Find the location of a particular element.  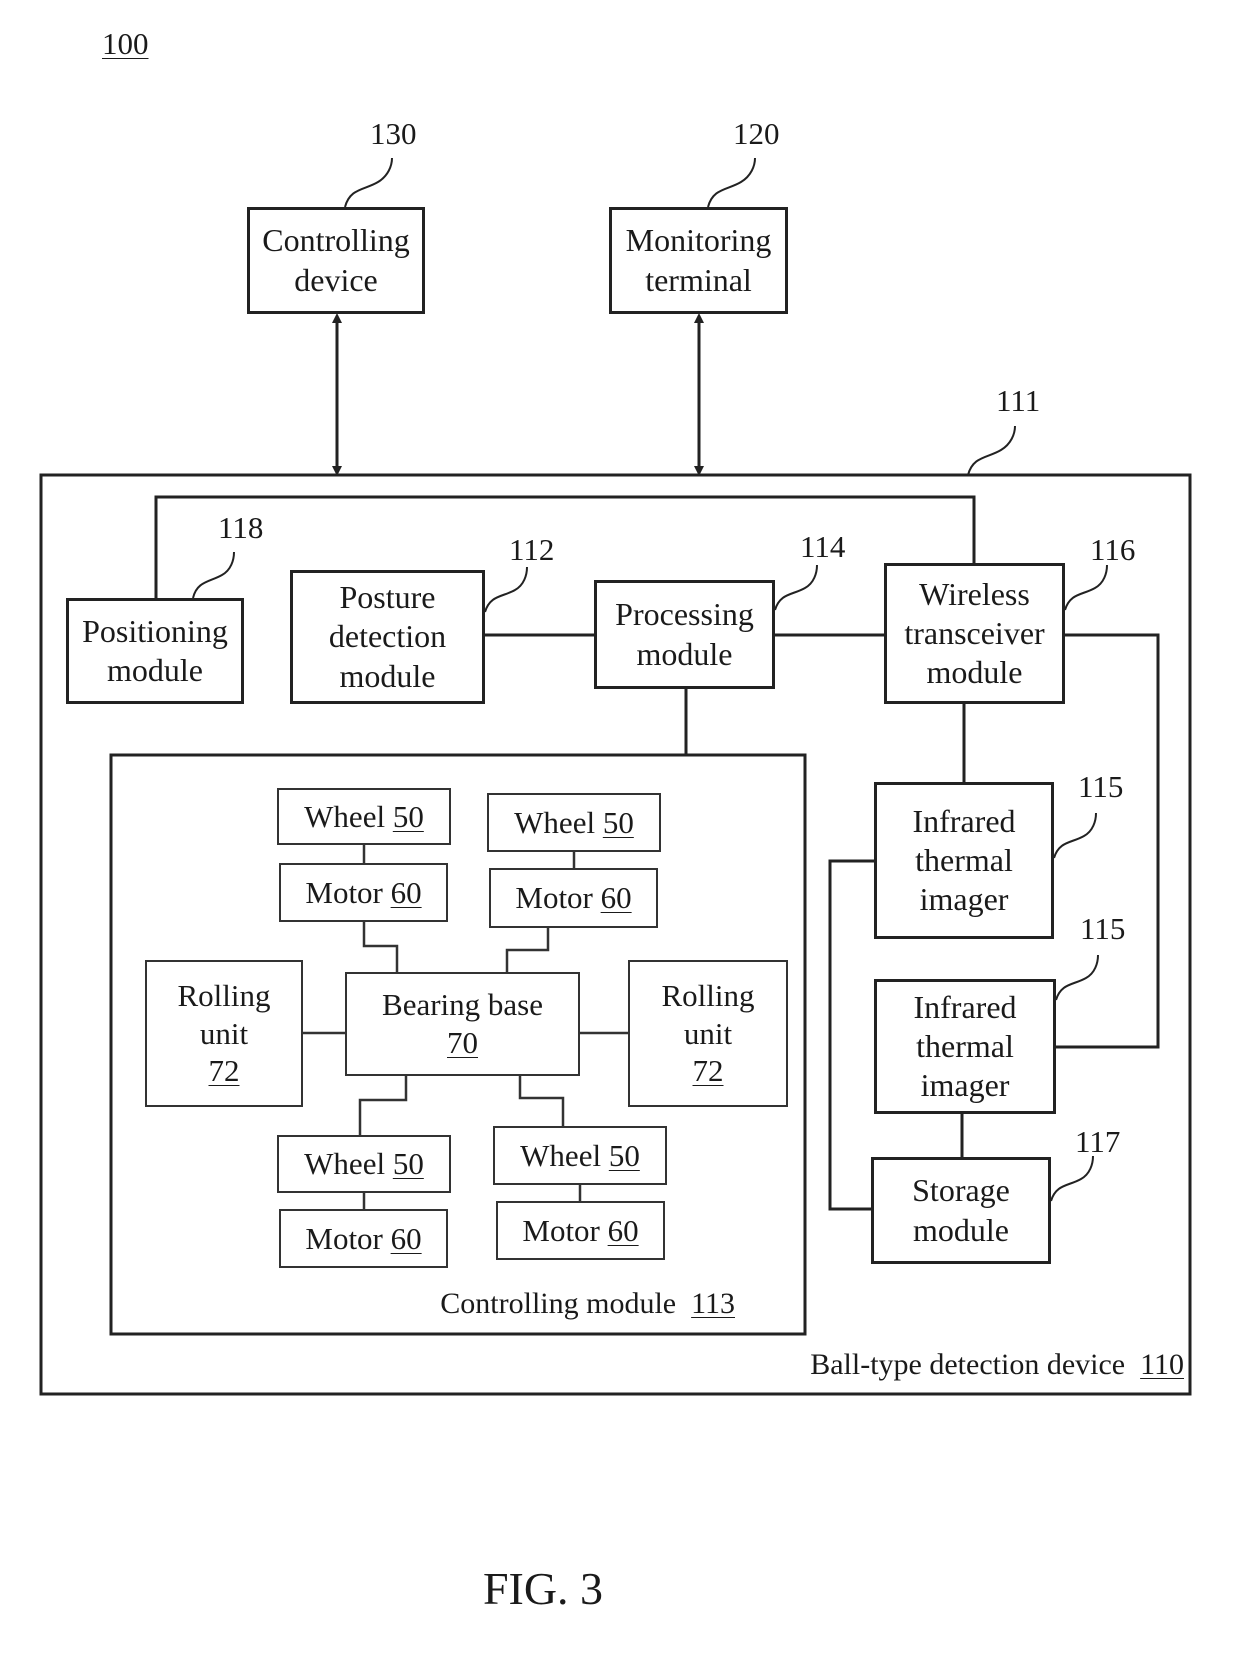

device-caption: Ball-type detection device 110 is located at coordinates (997, 1365).